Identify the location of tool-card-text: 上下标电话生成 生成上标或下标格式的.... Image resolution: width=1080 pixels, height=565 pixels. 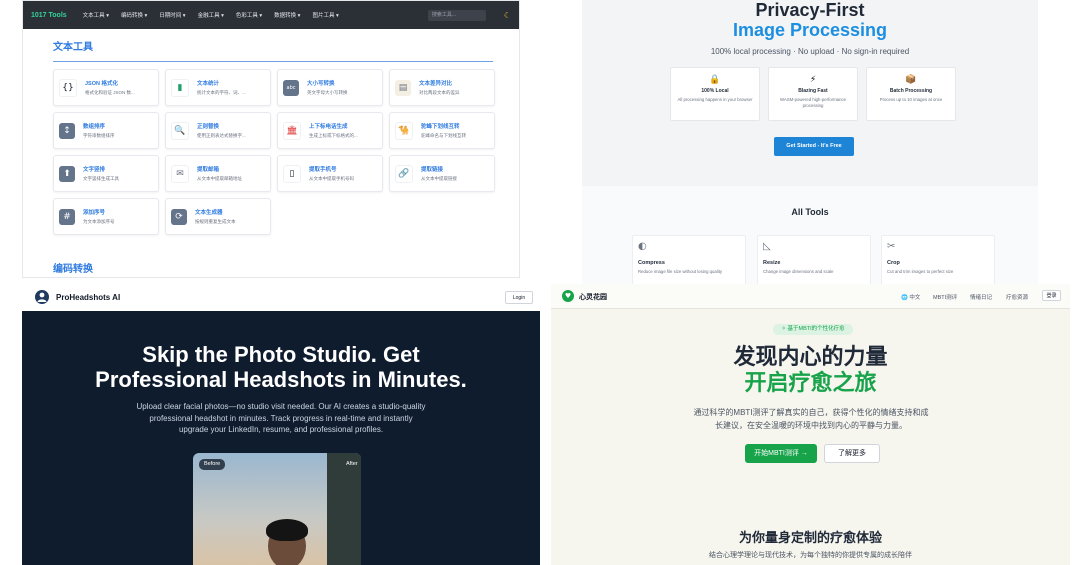
(333, 130).